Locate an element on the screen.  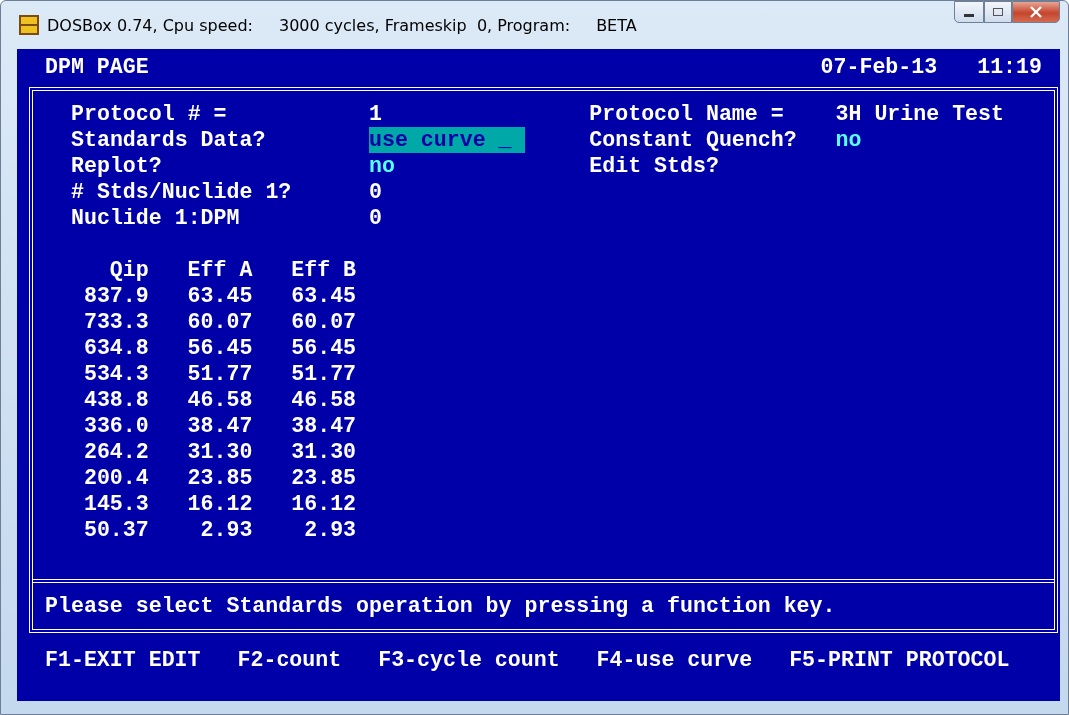
column-header: Eff A is located at coordinates (220, 270).